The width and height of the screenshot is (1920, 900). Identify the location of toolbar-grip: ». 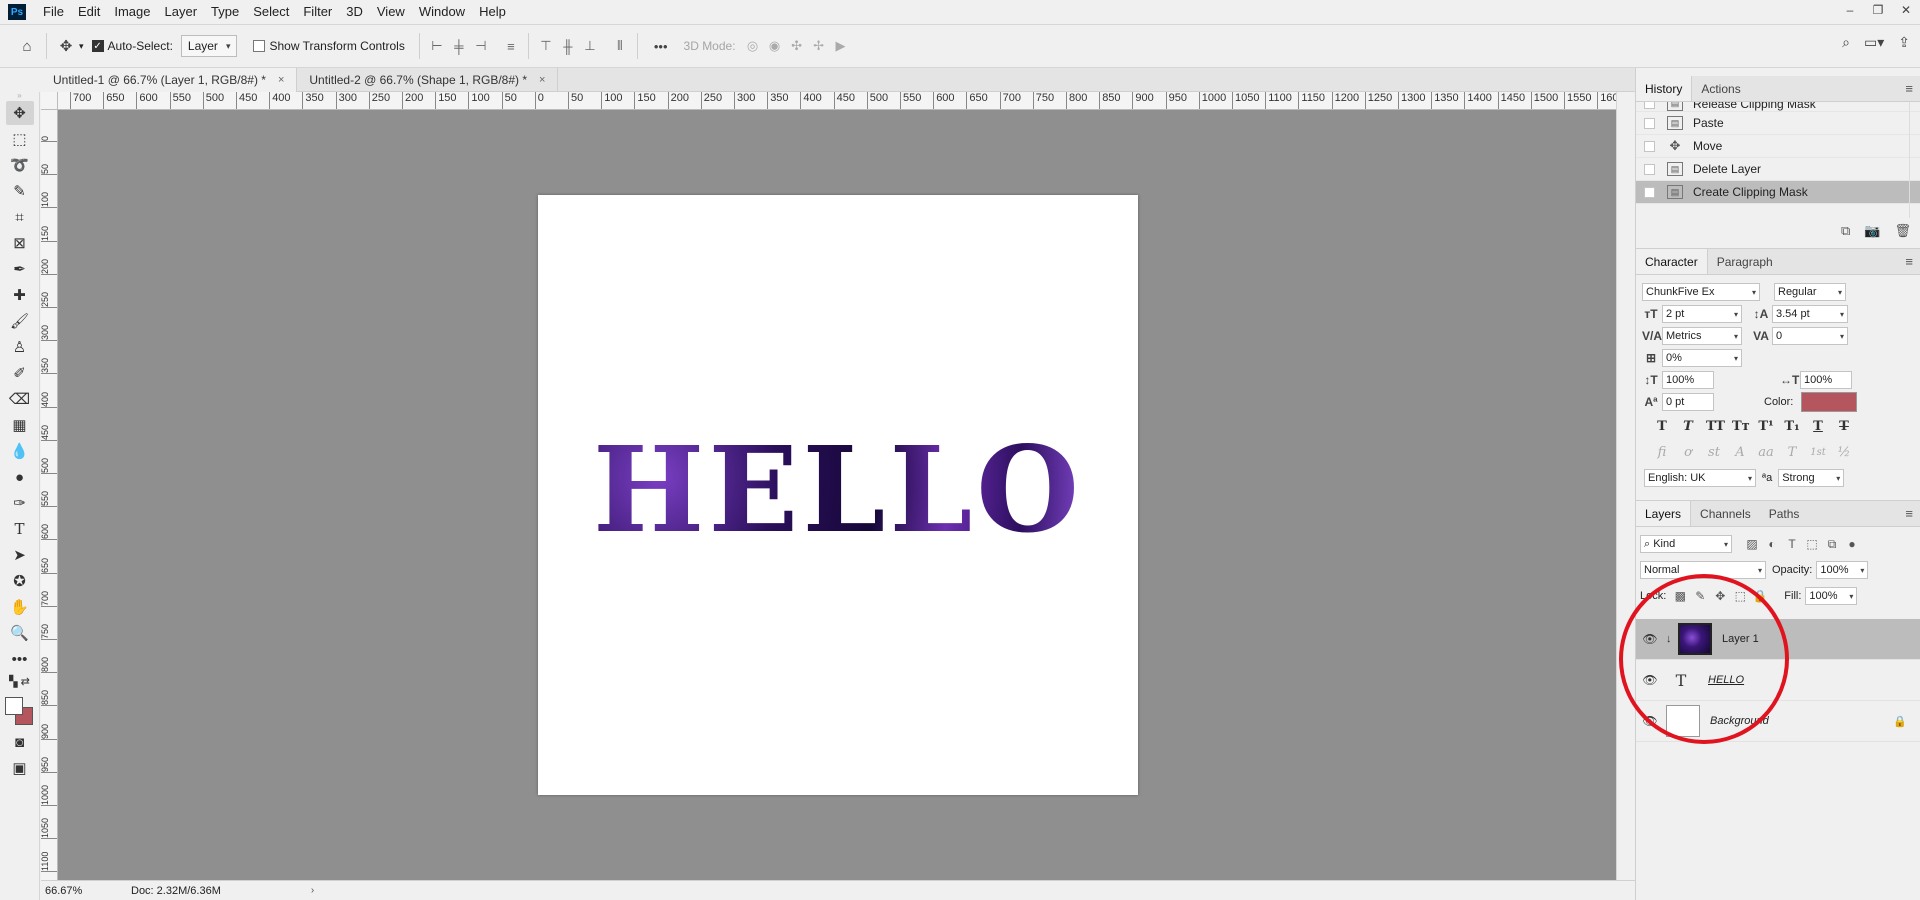
(19, 96).